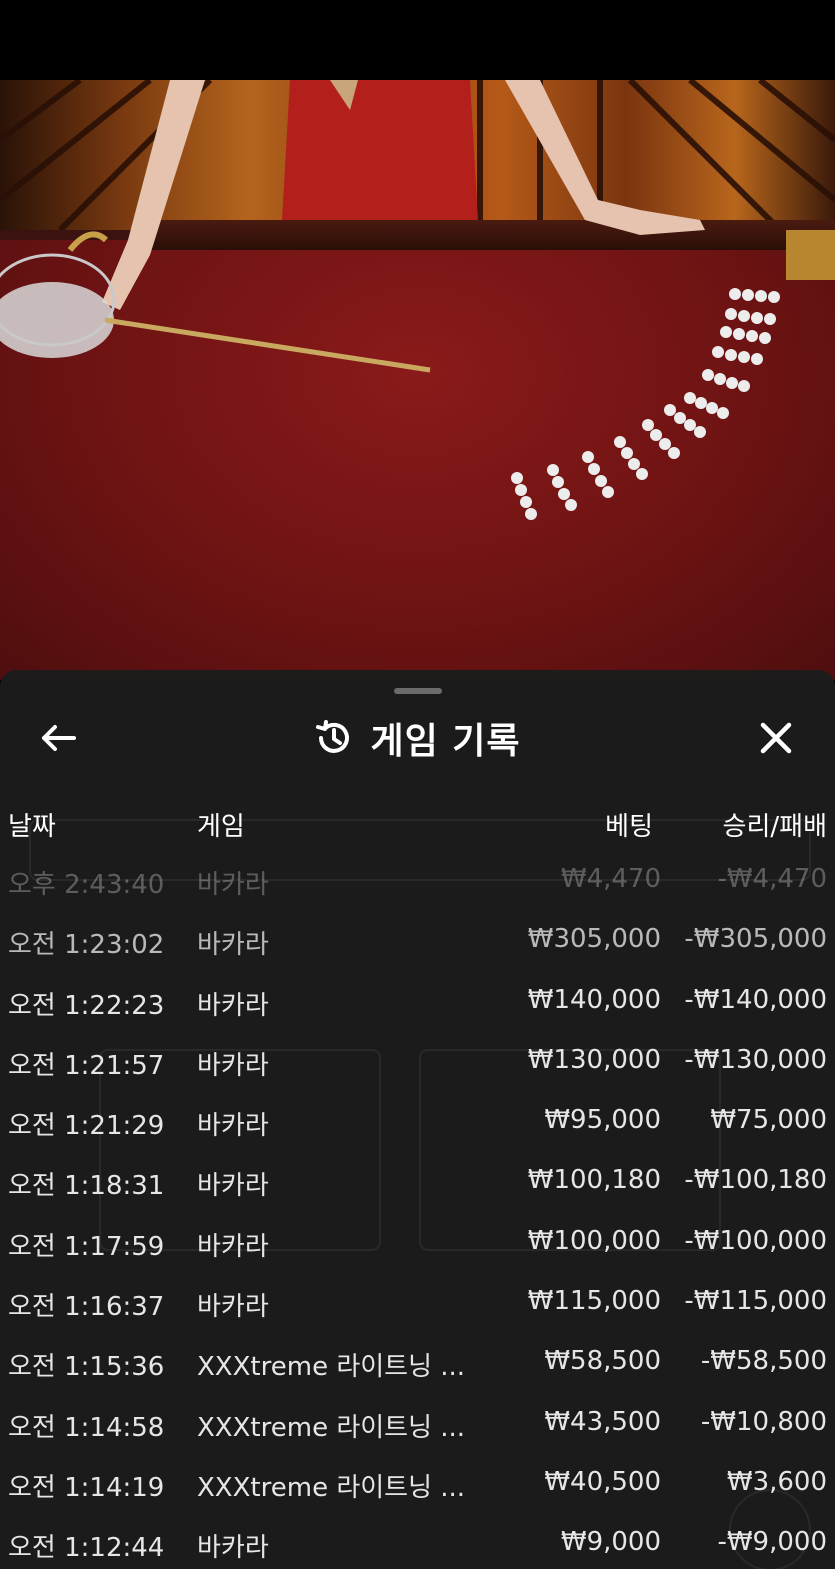  I want to click on header-bet: 베팅, so click(629, 827).